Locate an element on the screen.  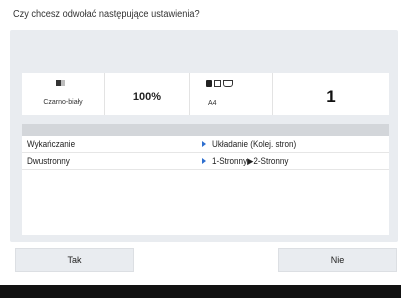
paper-cell: A4 is located at coordinates (231, 94).